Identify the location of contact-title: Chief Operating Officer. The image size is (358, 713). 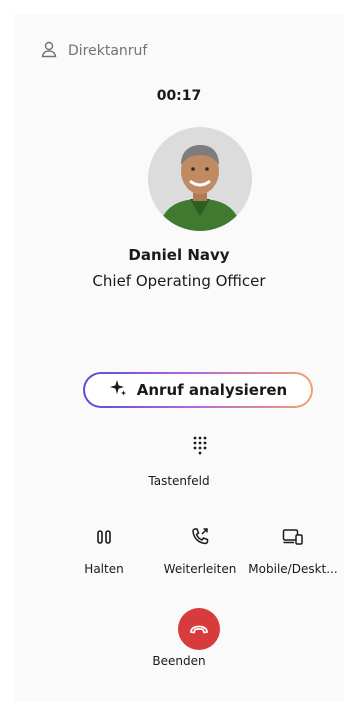
(179, 281).